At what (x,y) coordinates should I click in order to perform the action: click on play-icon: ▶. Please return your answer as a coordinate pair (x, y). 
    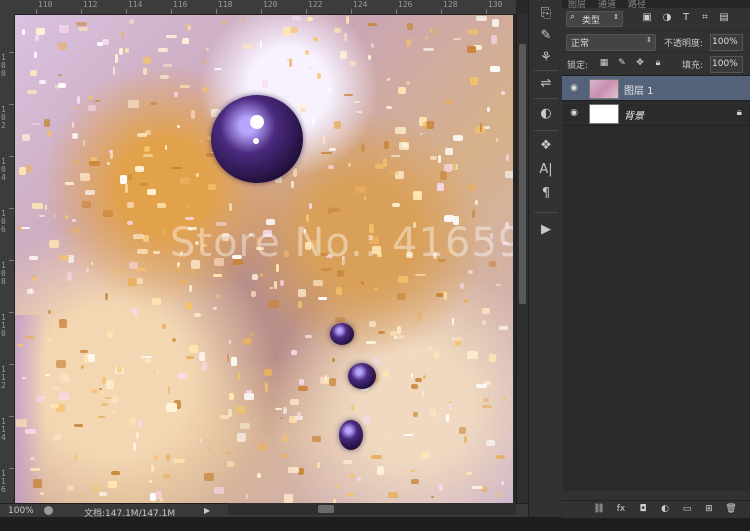
    Looking at the image, I should click on (546, 230).